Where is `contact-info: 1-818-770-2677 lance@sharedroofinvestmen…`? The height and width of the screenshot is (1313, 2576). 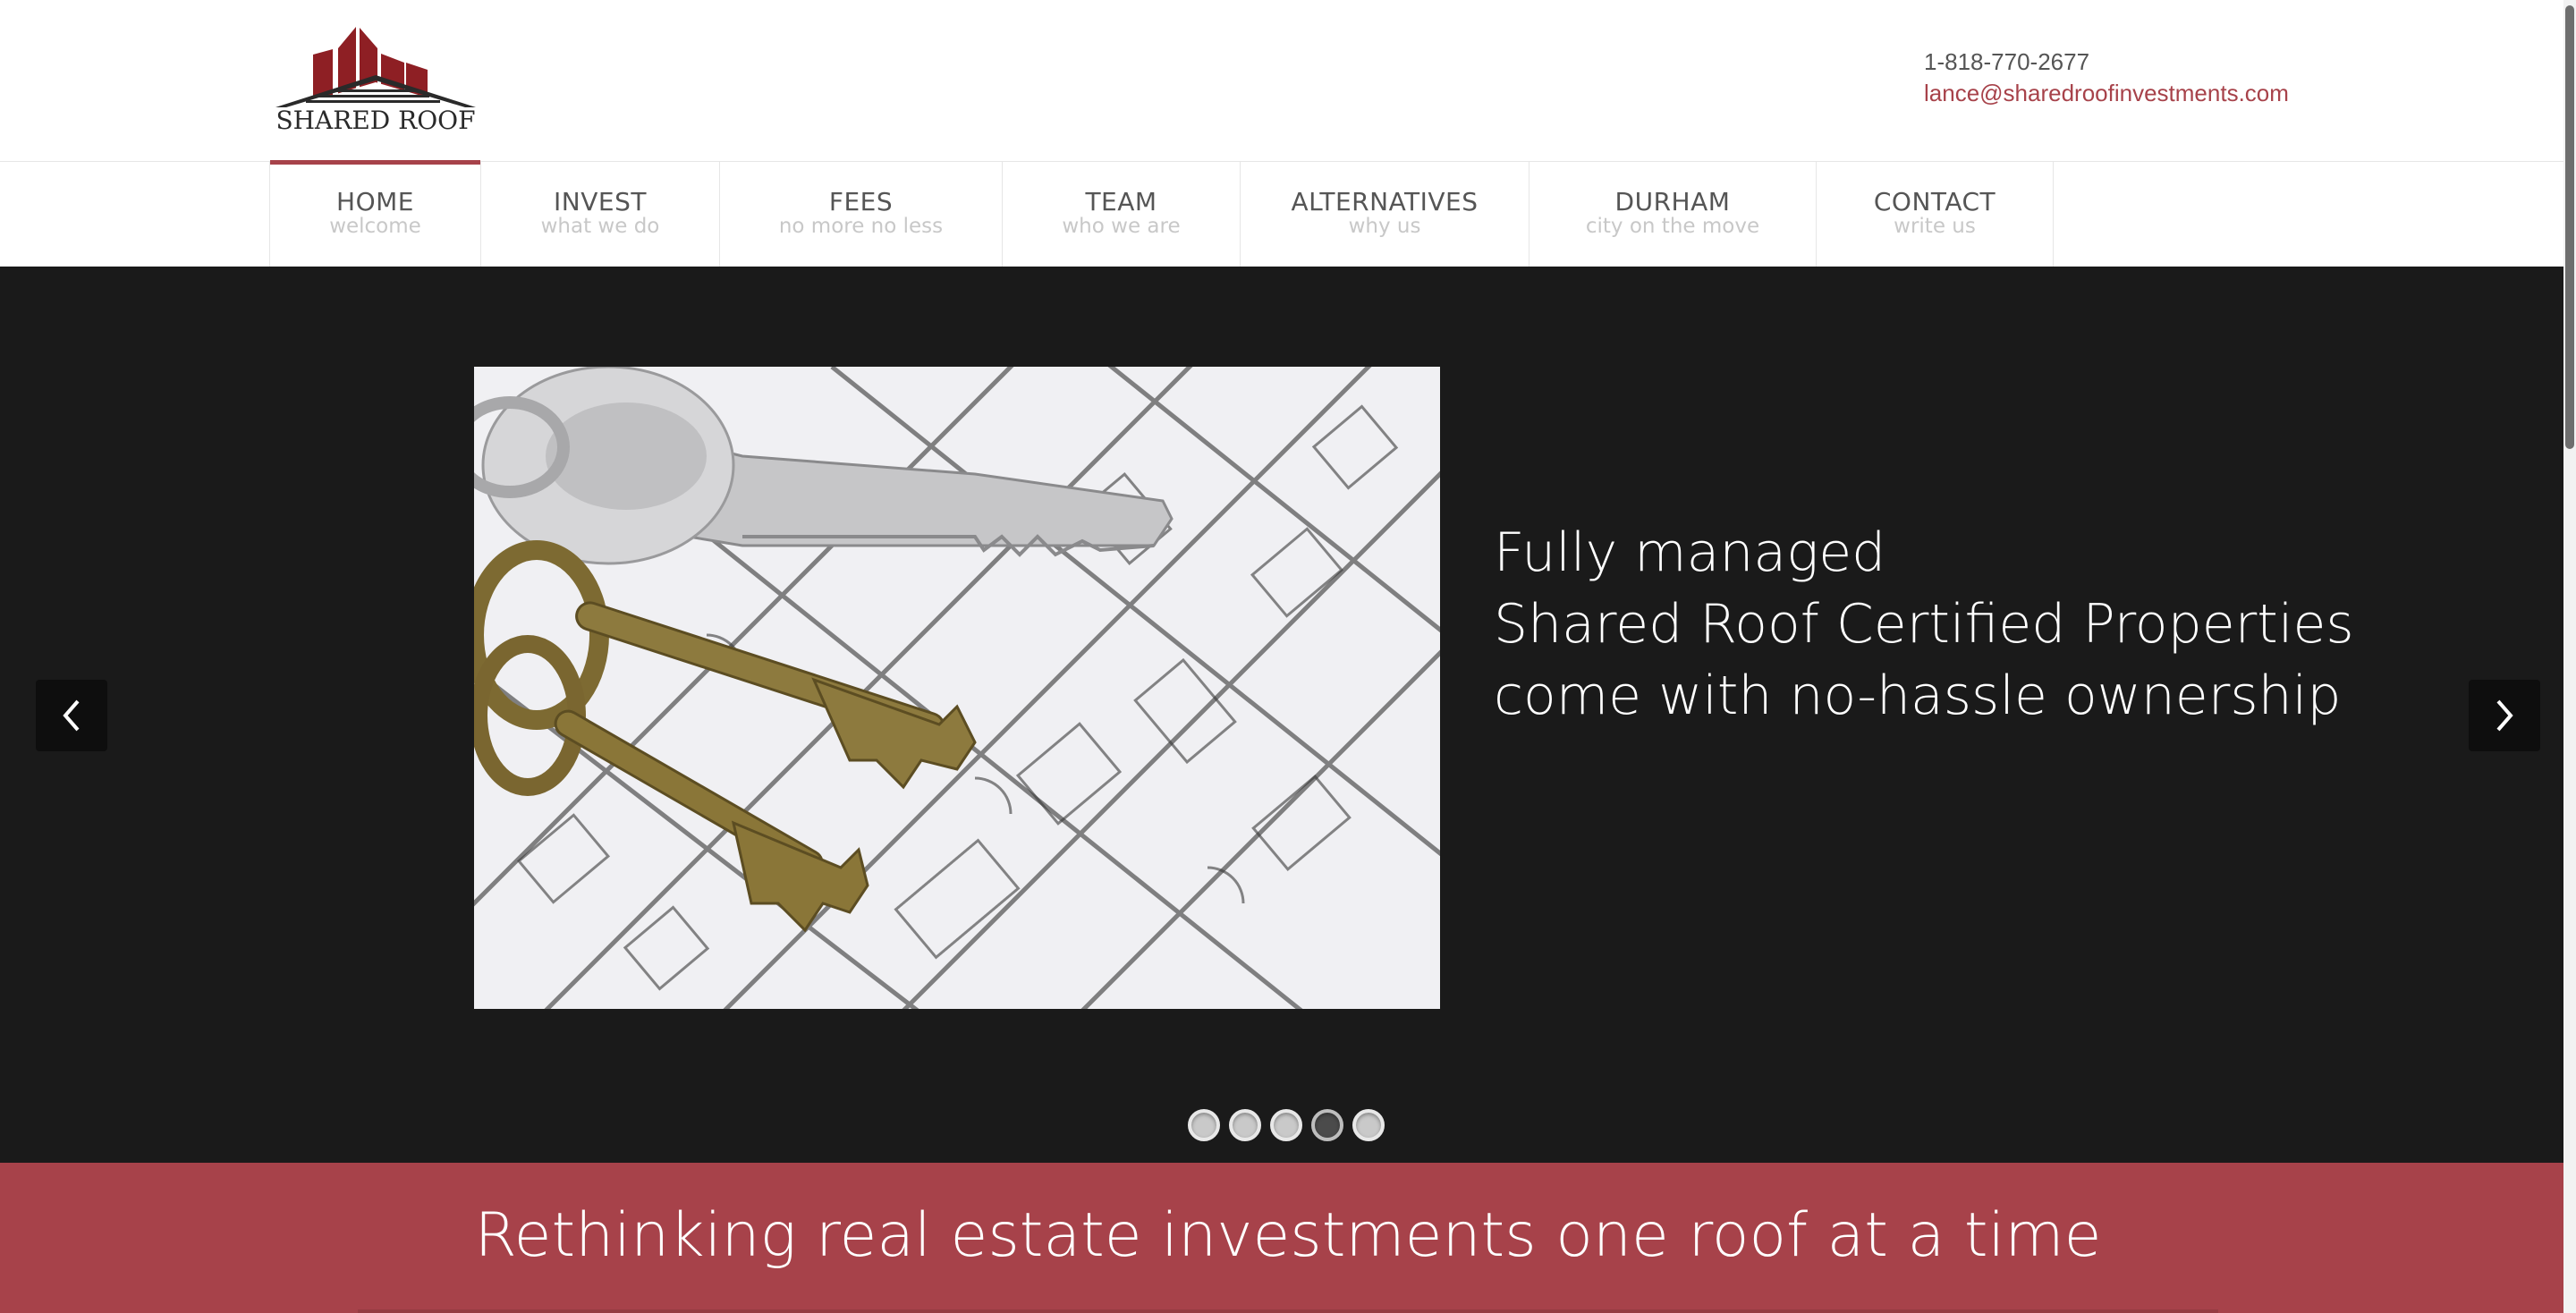
contact-info: 1-818-770-2677 lance@sharedroofinvestmen… is located at coordinates (2106, 78).